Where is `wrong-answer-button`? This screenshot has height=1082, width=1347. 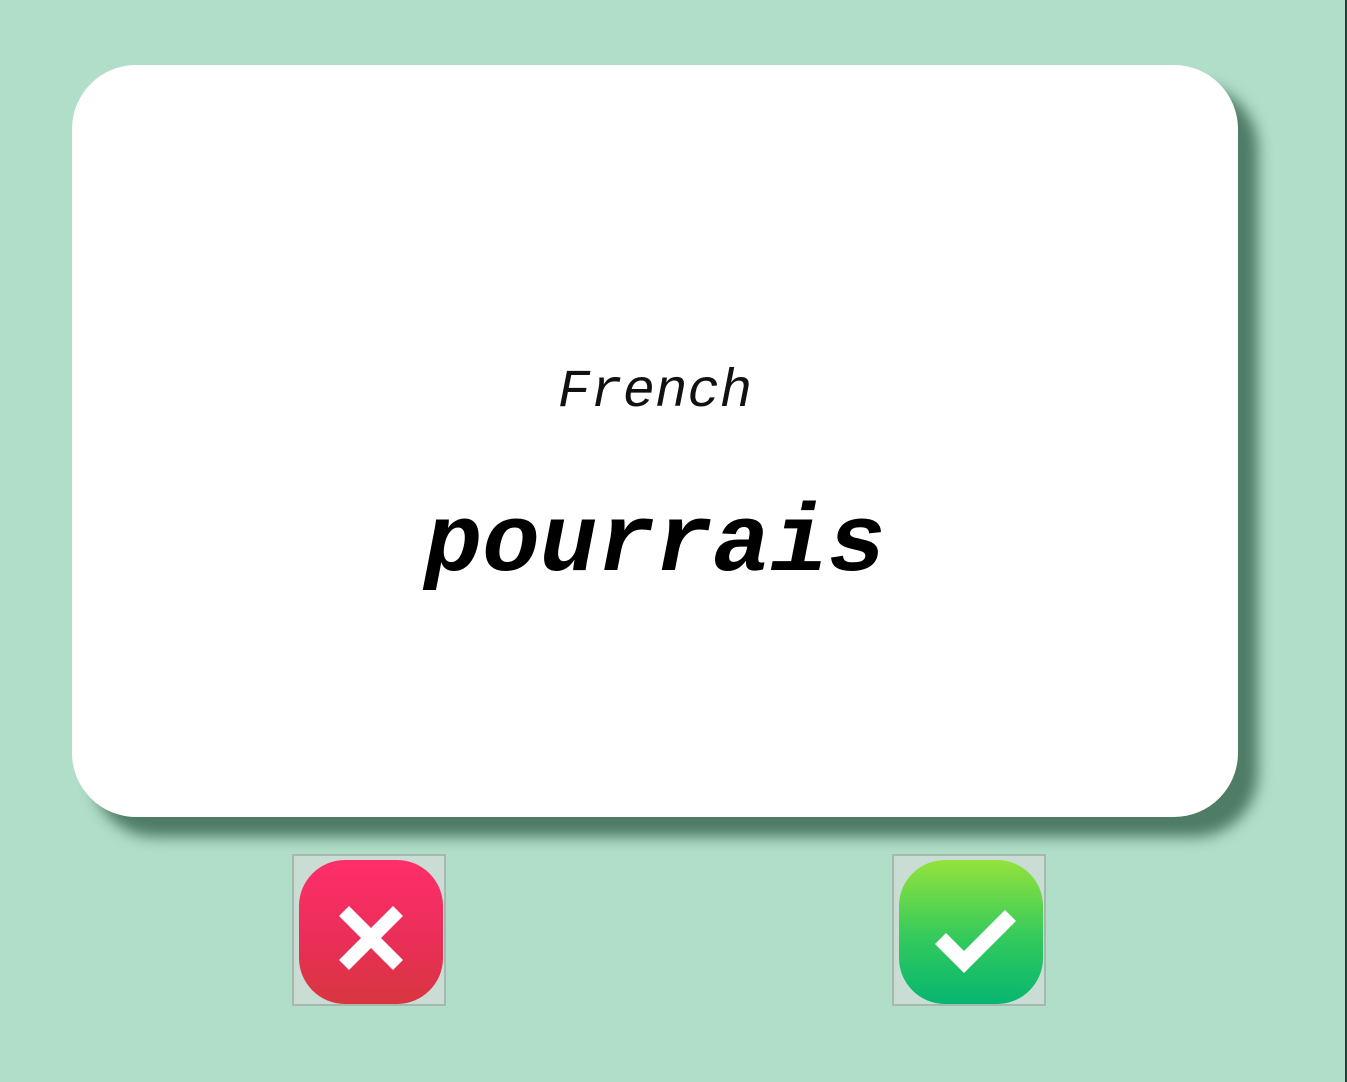
wrong-answer-button is located at coordinates (369, 930).